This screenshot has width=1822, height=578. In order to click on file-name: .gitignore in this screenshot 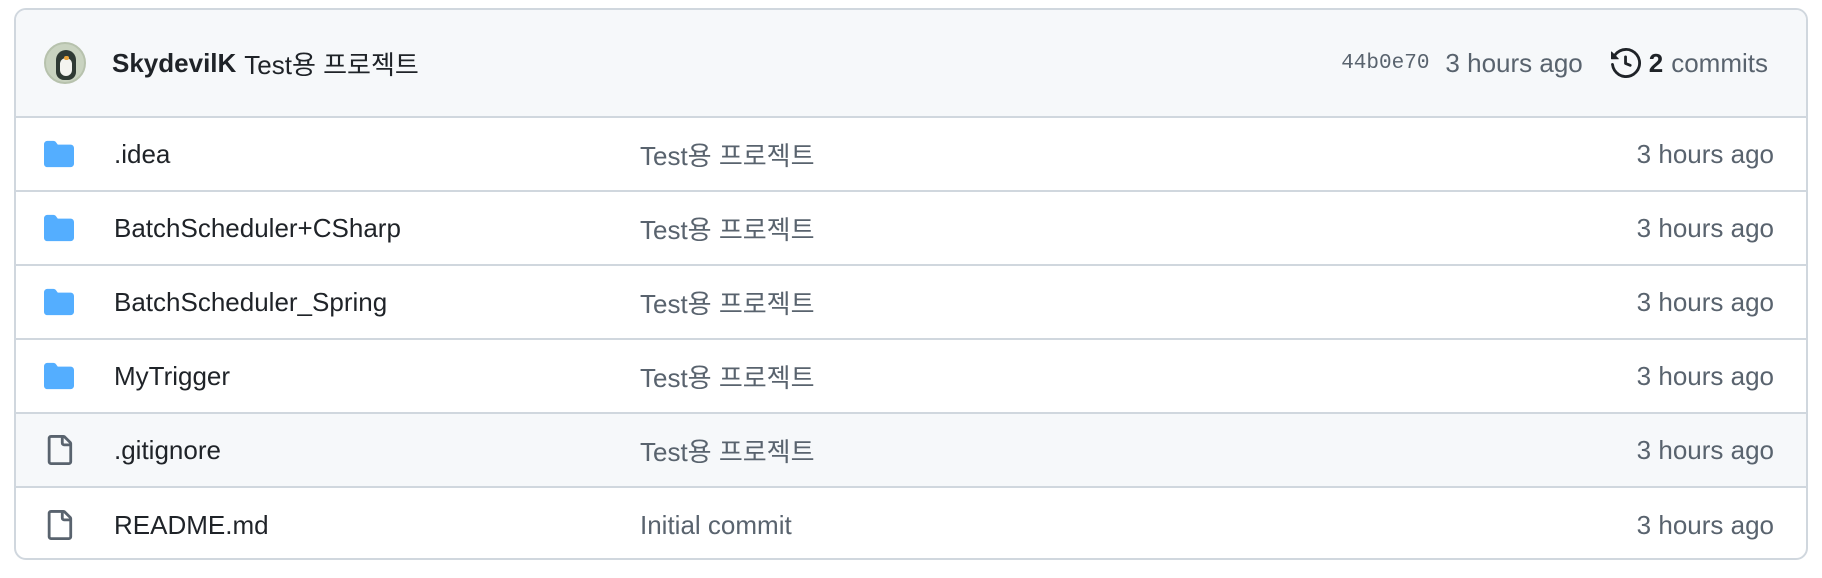, I will do `click(167, 450)`.